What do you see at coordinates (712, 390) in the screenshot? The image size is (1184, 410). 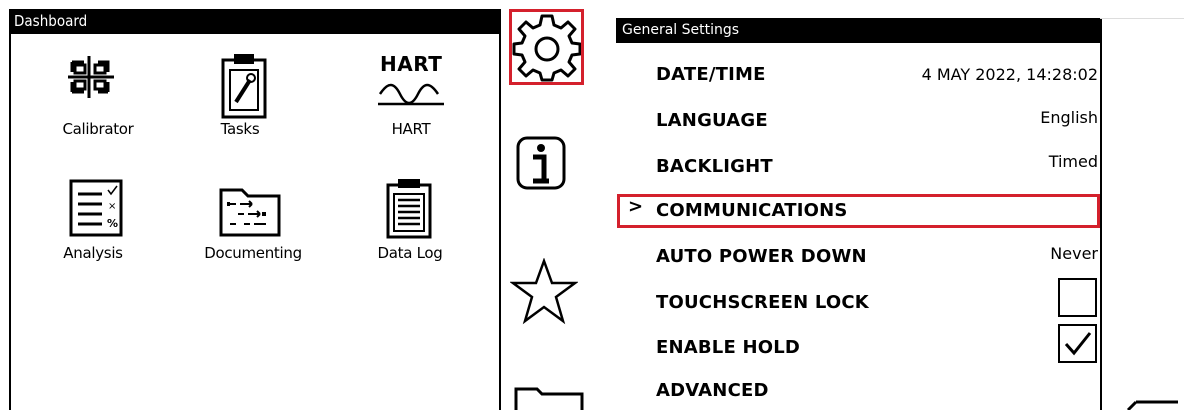 I see `setting-advanced-label: ADVANCED` at bounding box center [712, 390].